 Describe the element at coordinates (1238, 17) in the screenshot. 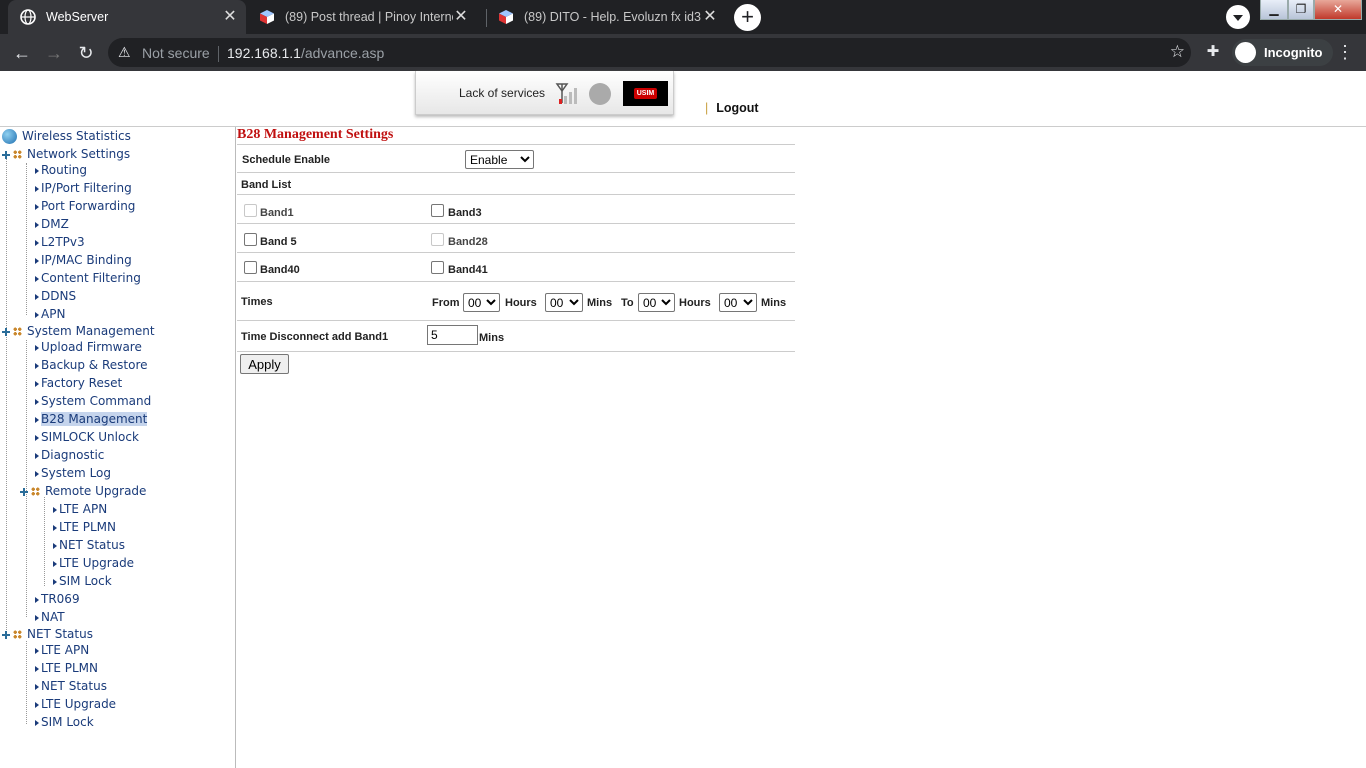

I see `tab-search-button` at that location.